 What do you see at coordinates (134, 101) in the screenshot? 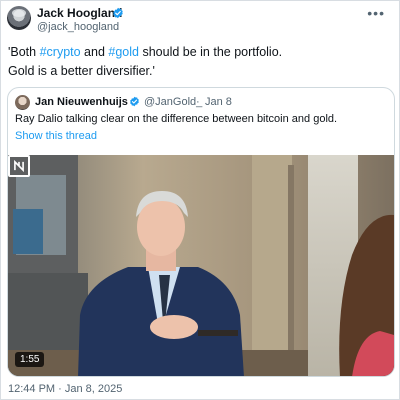
I see `quoted-verified-badge-icon` at bounding box center [134, 101].